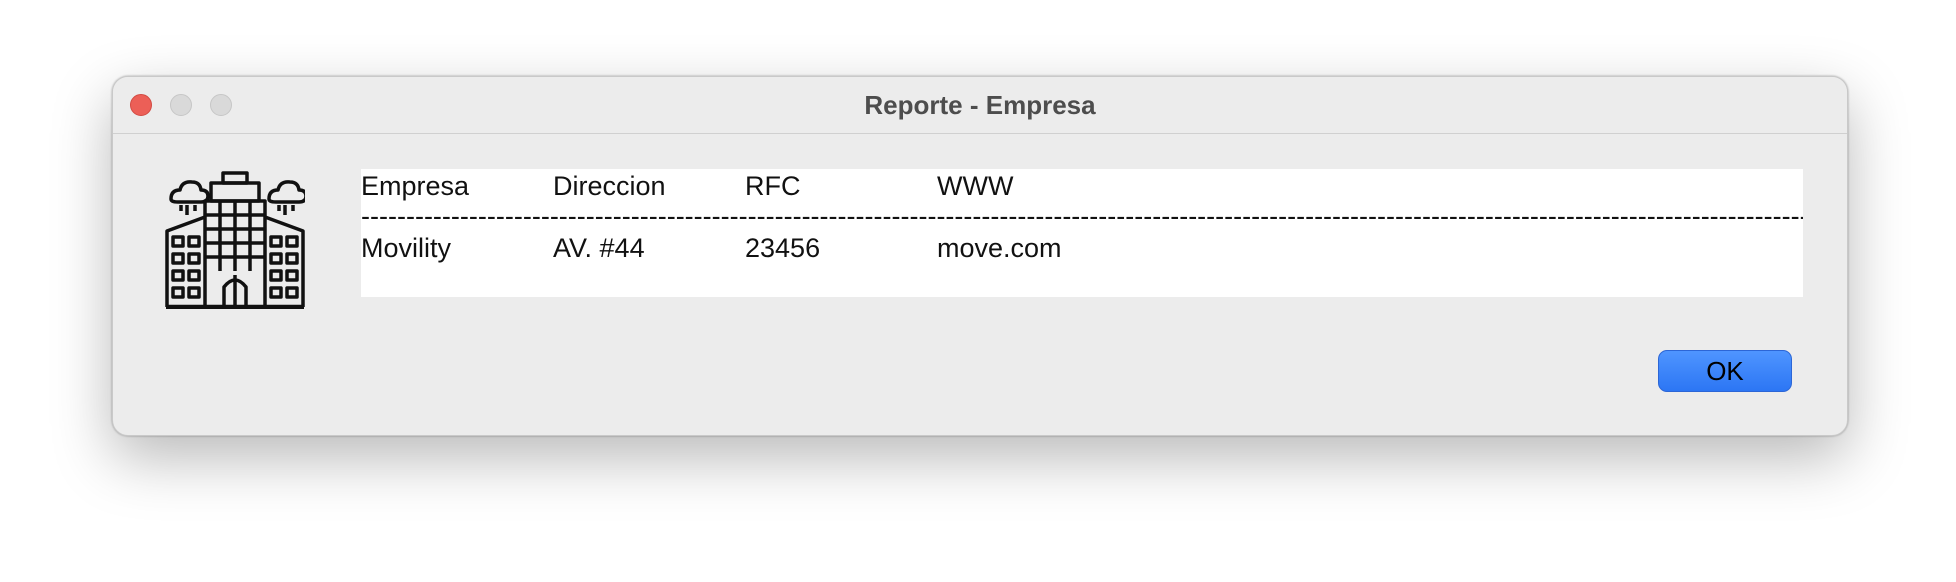  I want to click on column-header-rfc: RFC, so click(773, 186).